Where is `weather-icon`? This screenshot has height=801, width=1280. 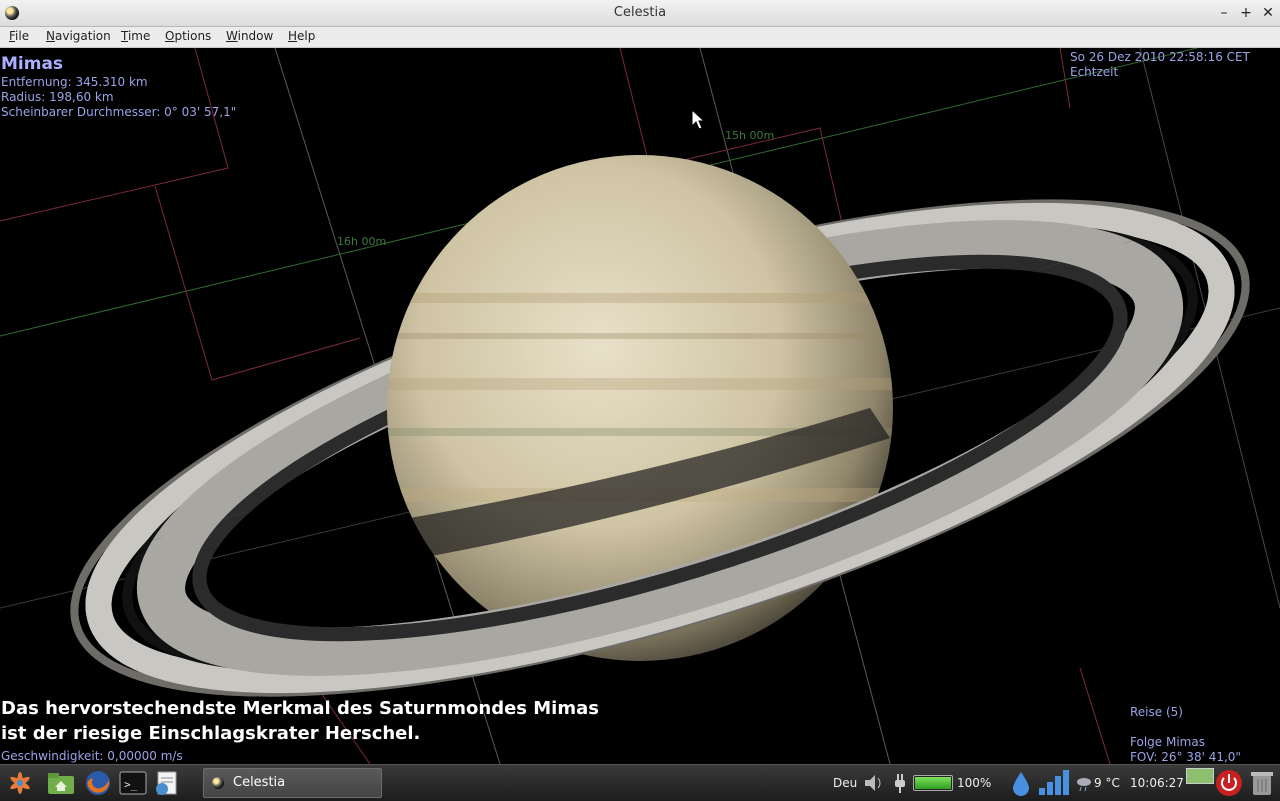 weather-icon is located at coordinates (1084, 785).